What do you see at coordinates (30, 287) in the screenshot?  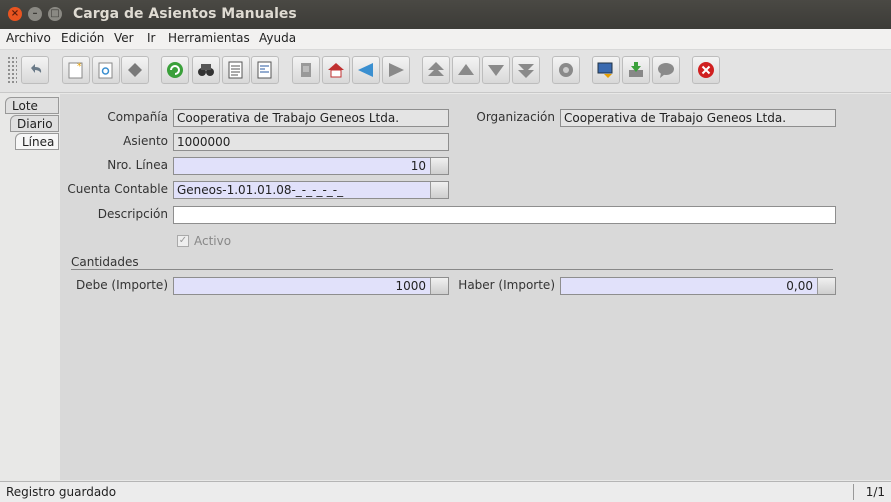 I see `record-tabs: Lote Diario Línea` at bounding box center [30, 287].